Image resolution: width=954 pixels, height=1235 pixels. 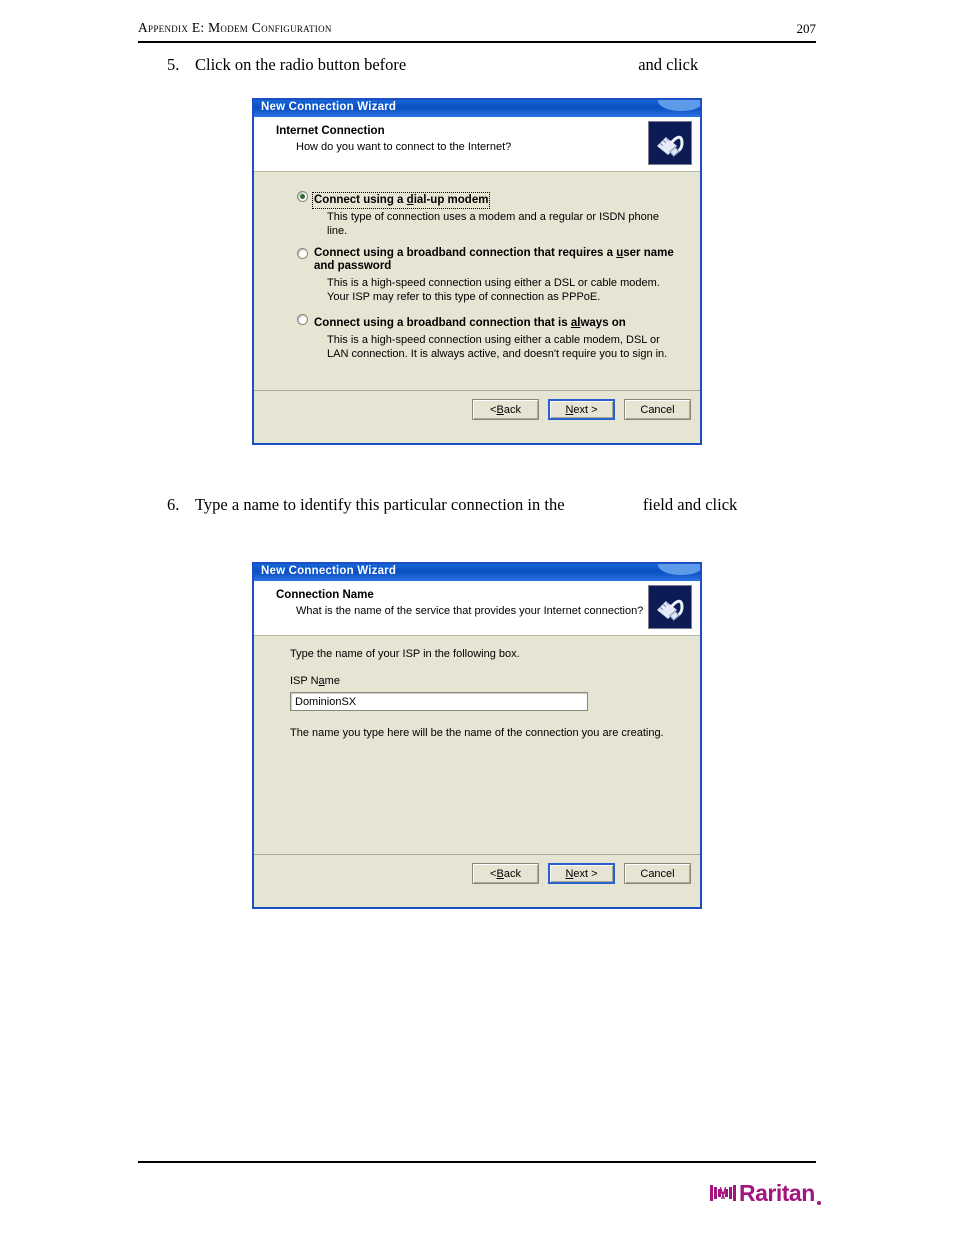 I want to click on step-5-hidden-button: Next, so click(x=719, y=64).